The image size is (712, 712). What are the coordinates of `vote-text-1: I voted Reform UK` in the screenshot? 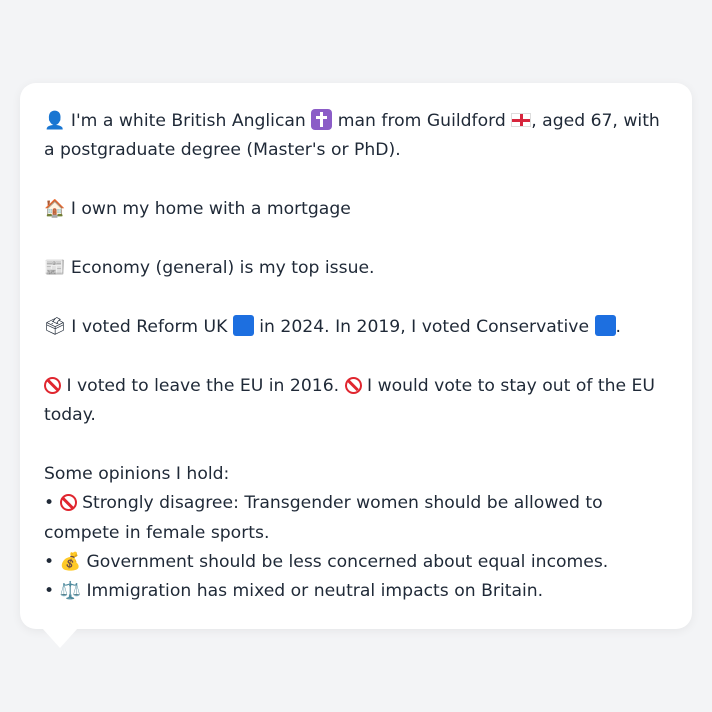 It's located at (149, 326).